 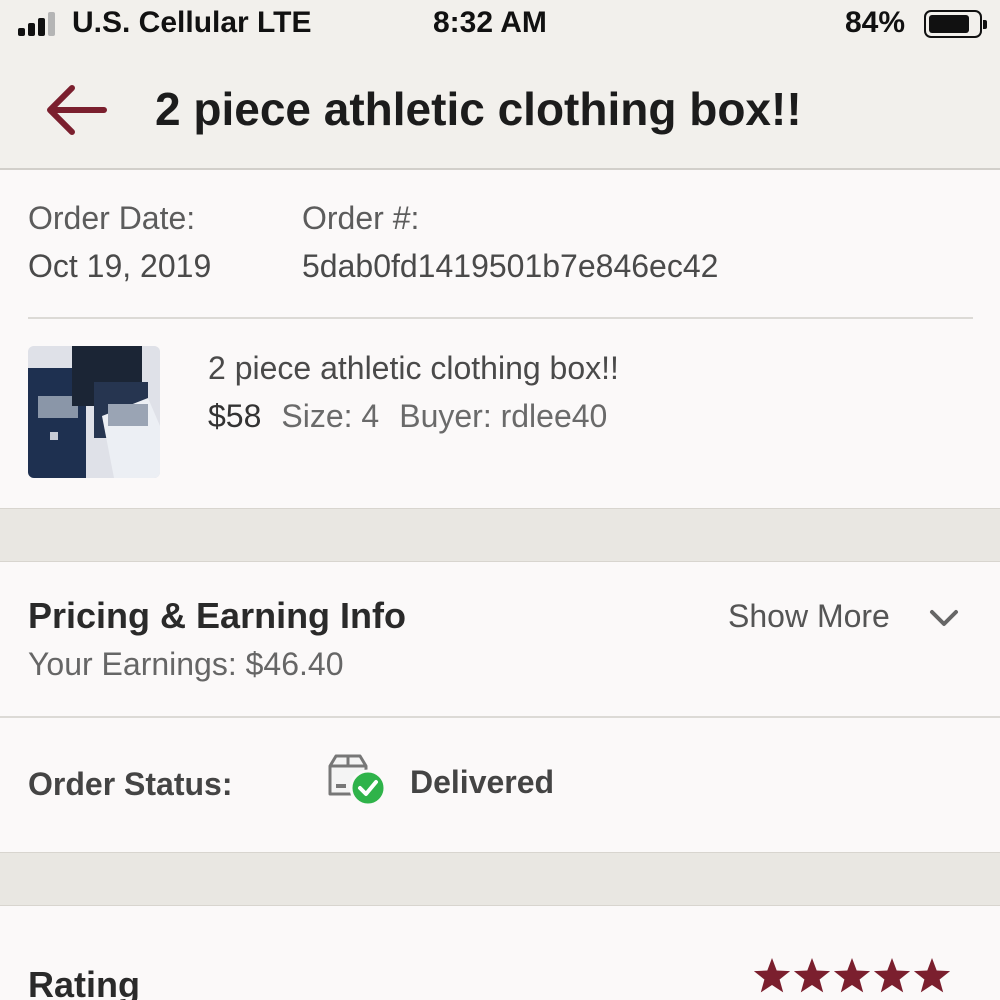 What do you see at coordinates (809, 616) in the screenshot?
I see `show-more-button: Show More` at bounding box center [809, 616].